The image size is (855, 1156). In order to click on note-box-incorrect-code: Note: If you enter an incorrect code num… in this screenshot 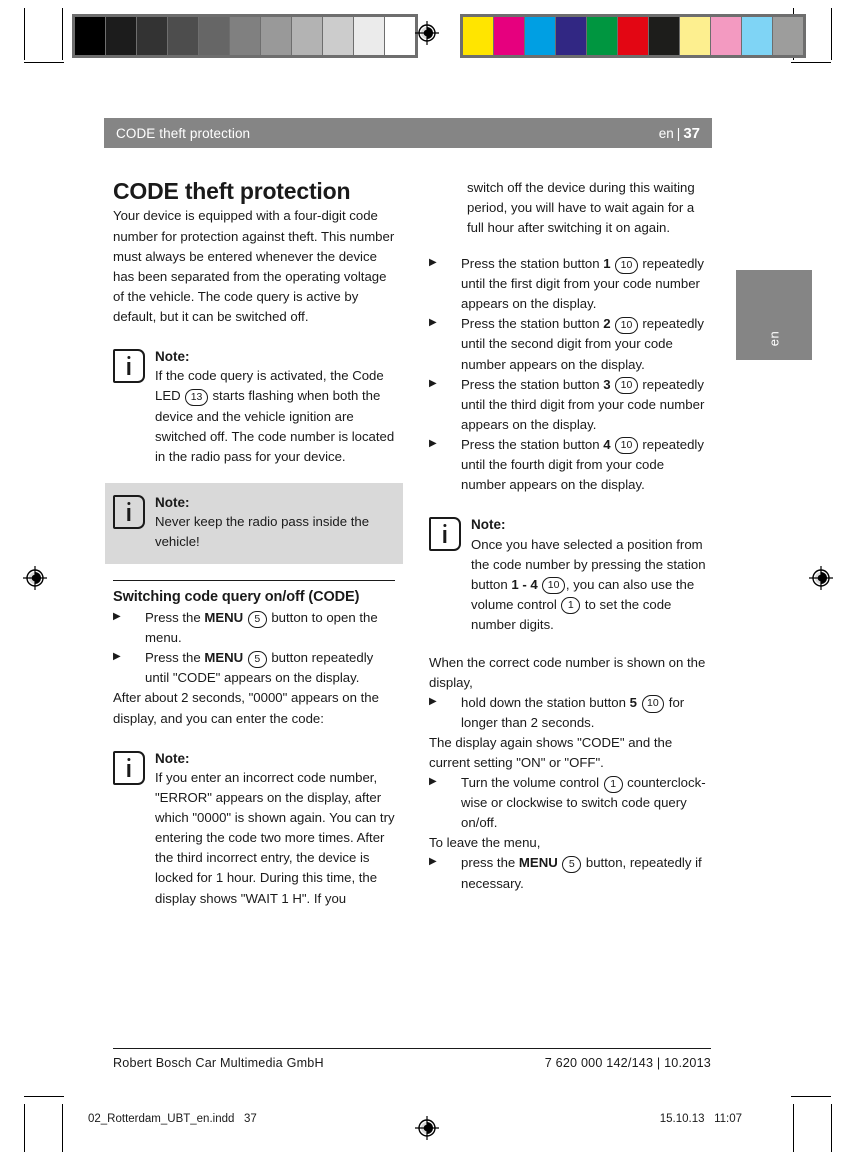, I will do `click(254, 827)`.